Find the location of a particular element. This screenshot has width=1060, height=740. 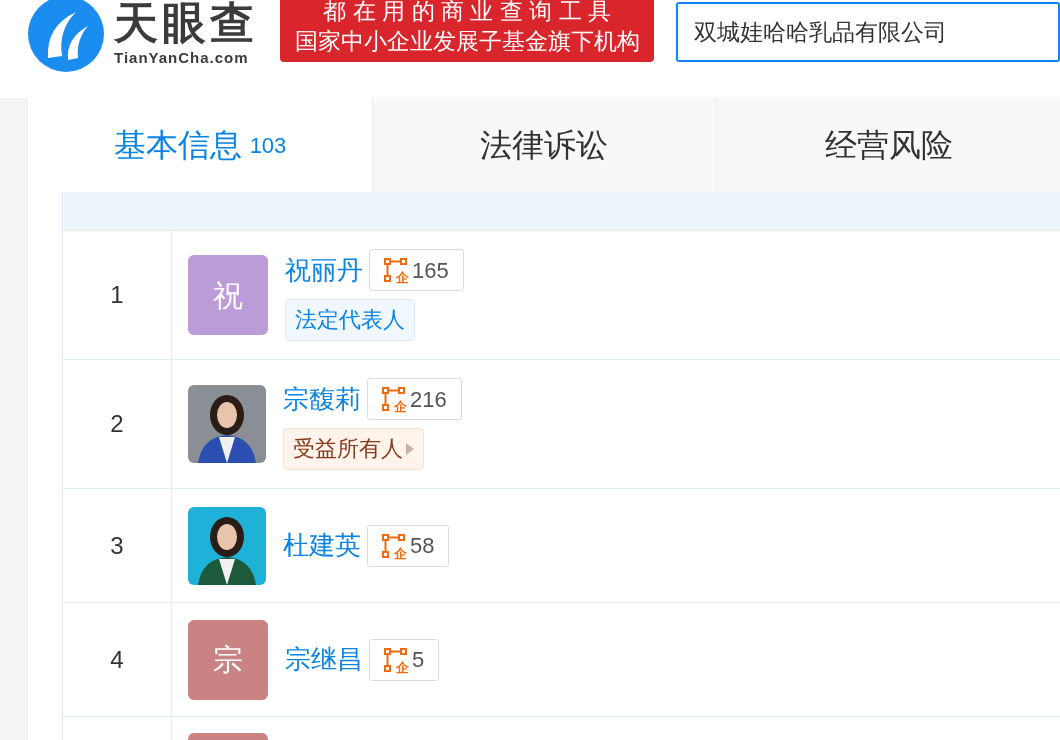

search-field: 双城娃哈哈乳品有限公司 is located at coordinates (868, 32).